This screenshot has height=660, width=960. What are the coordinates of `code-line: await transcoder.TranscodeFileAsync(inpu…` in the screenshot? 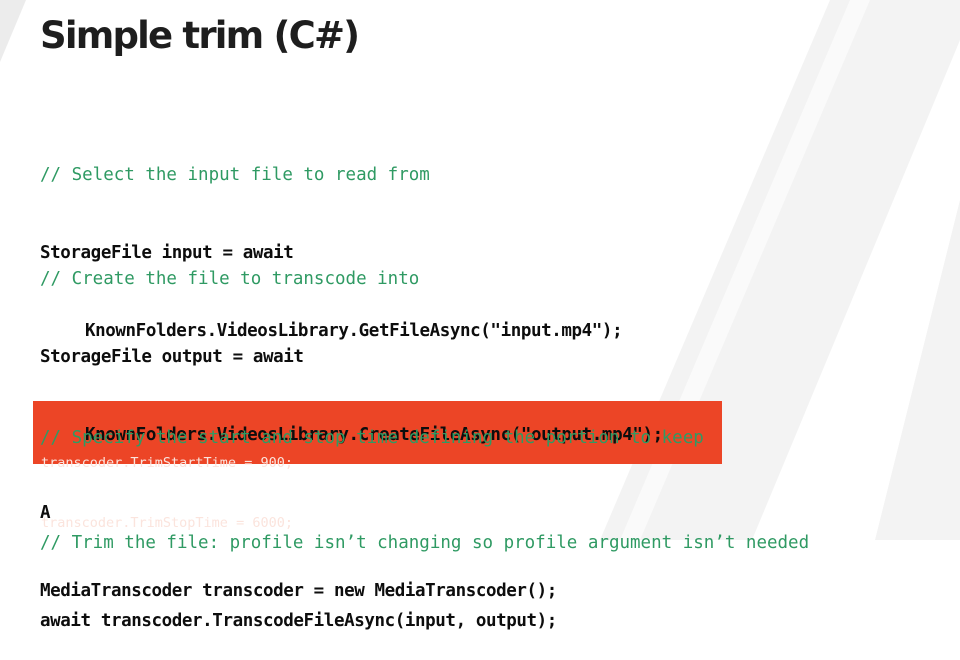 It's located at (298, 621).